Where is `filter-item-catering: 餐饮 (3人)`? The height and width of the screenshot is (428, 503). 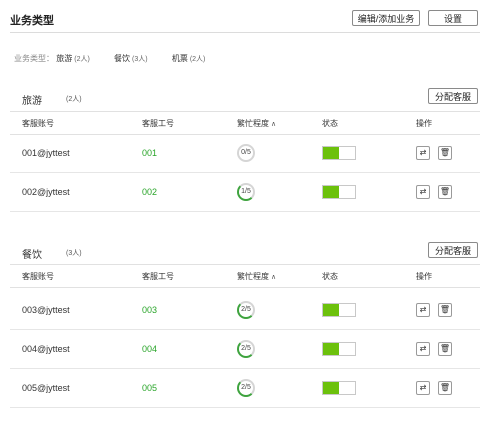 filter-item-catering: 餐饮 (3人) is located at coordinates (131, 58).